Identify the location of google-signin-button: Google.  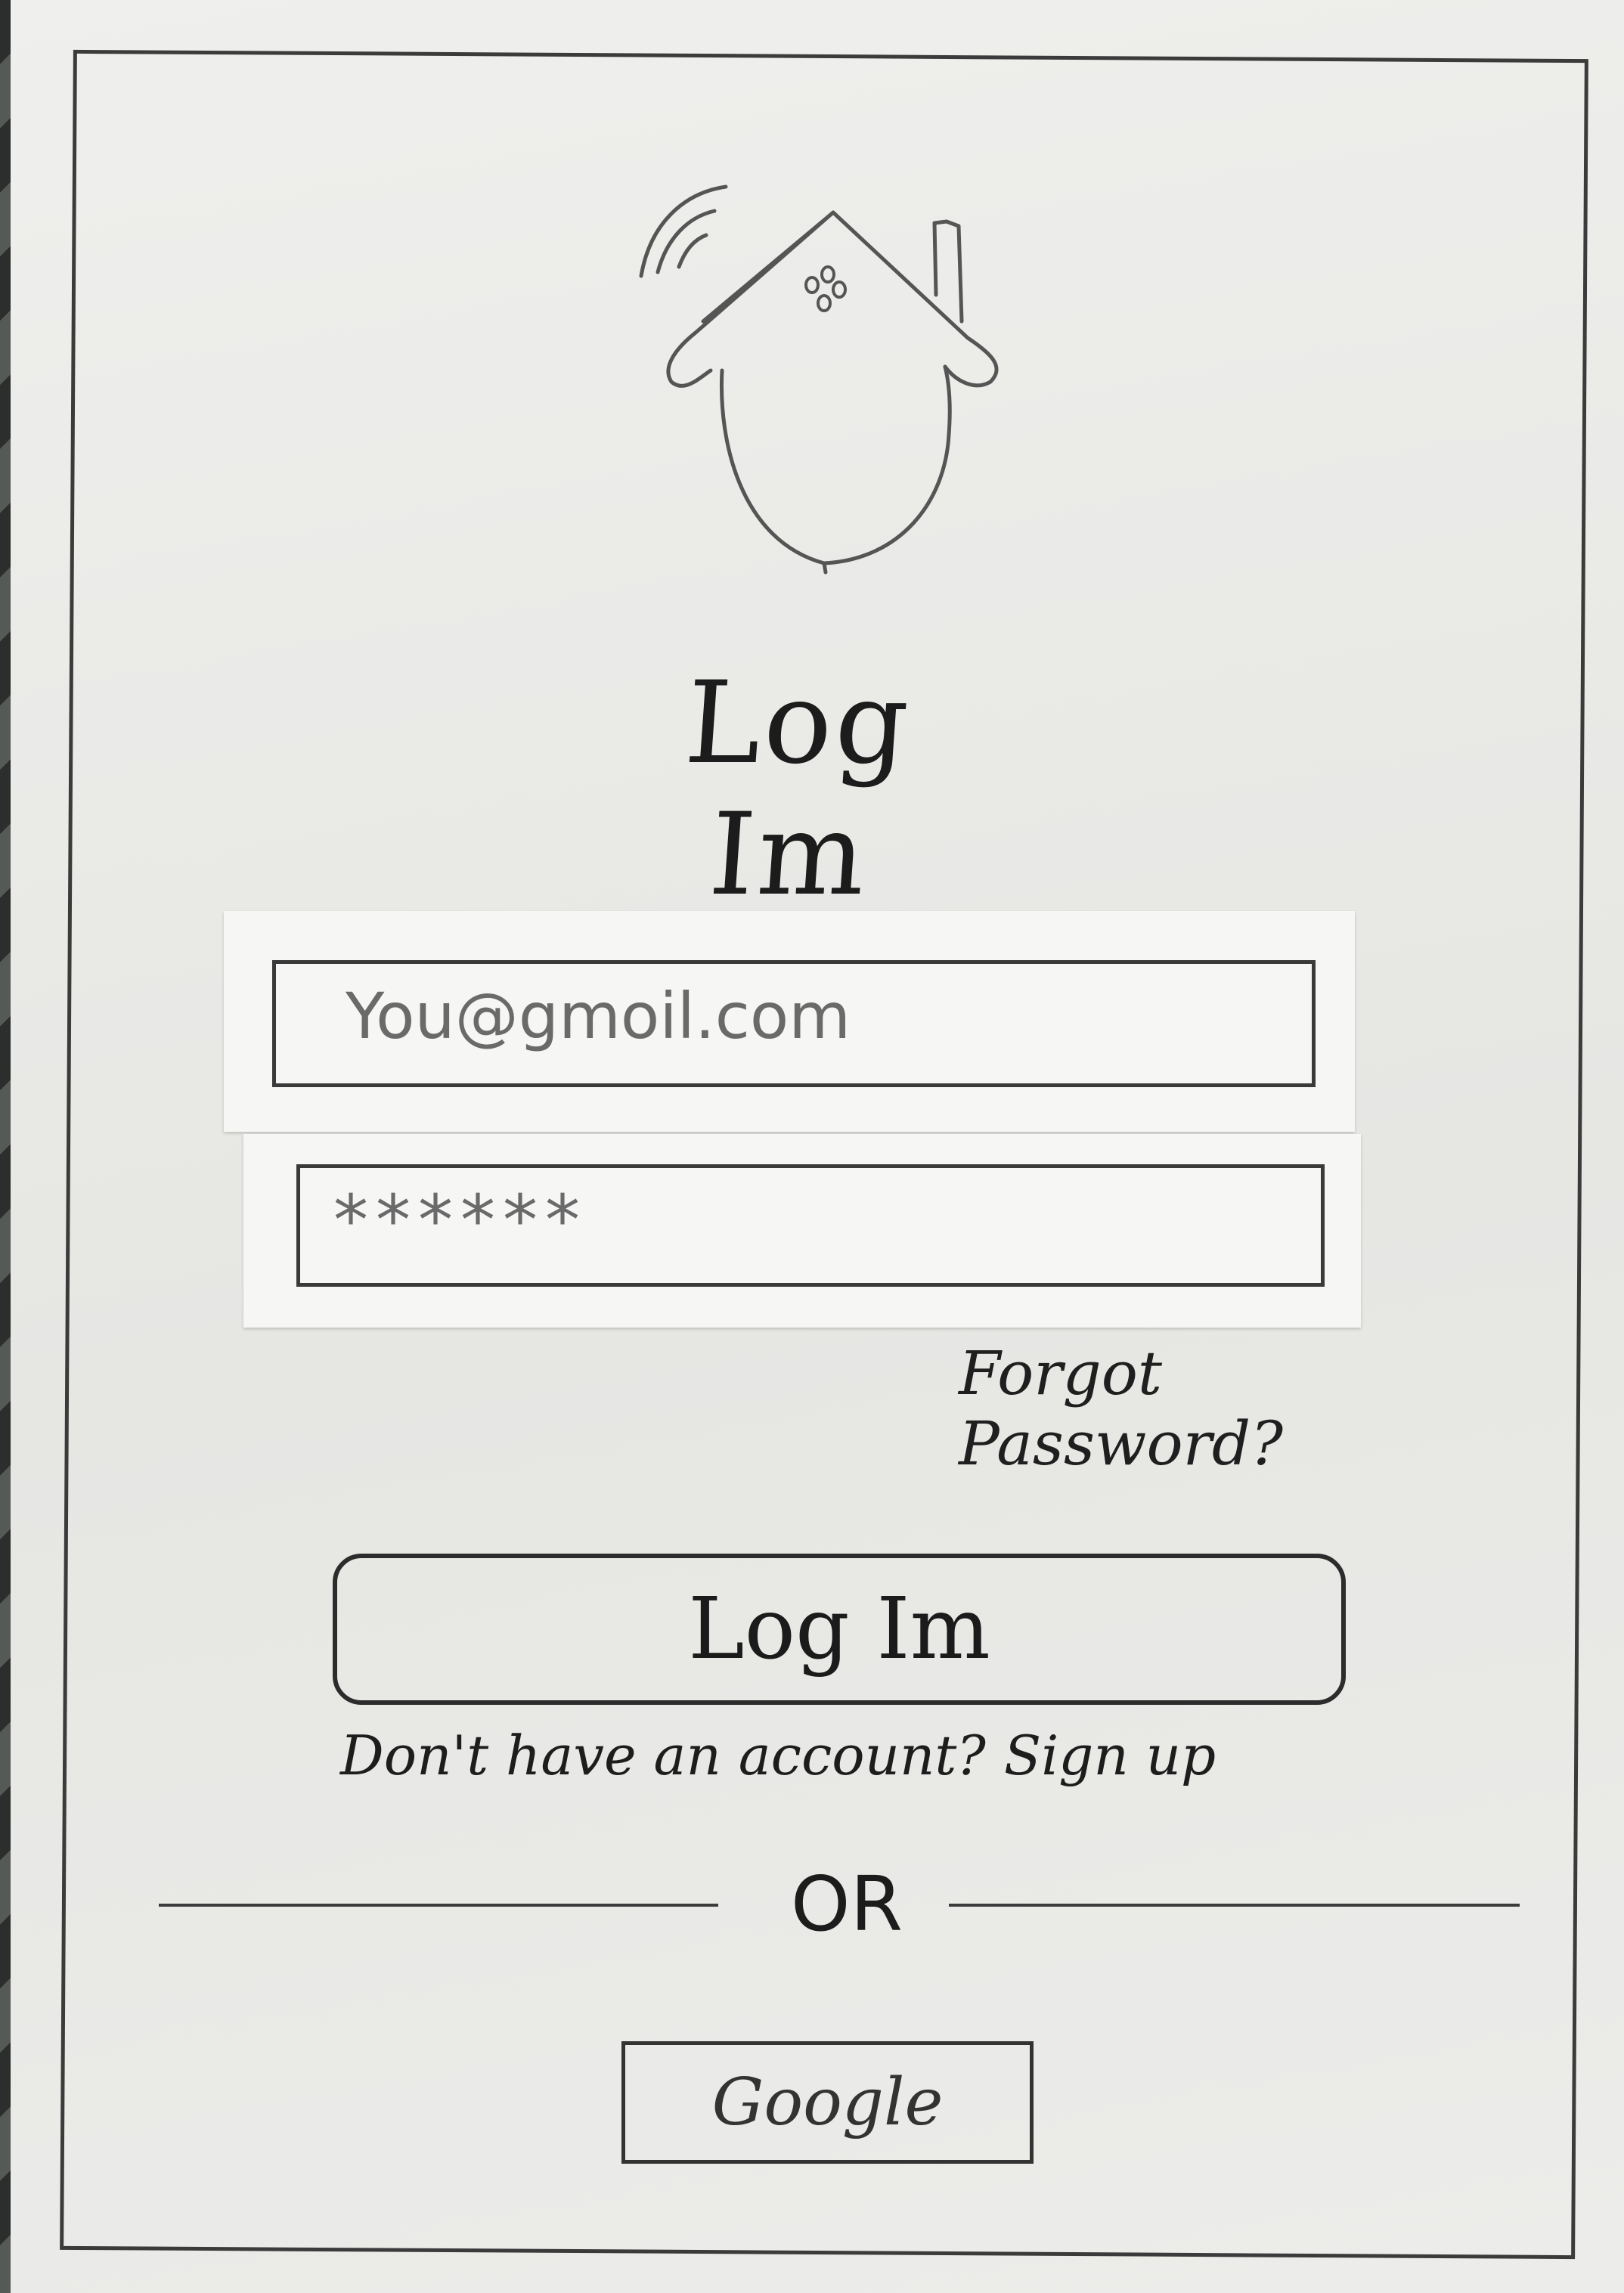
(827, 2102).